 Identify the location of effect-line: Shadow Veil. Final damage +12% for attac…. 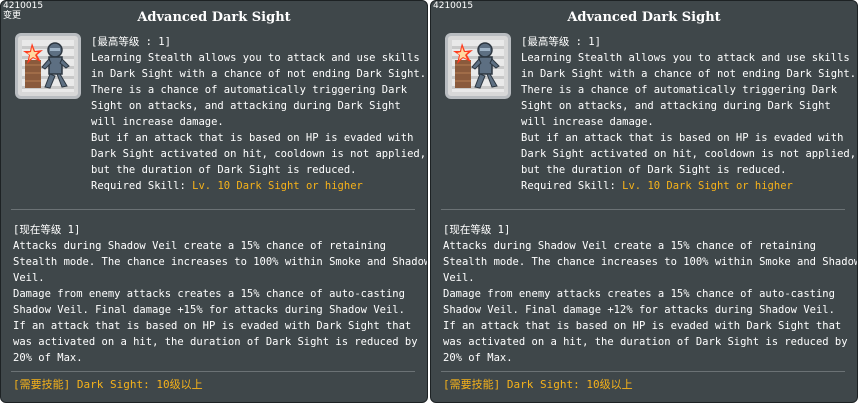
(639, 310).